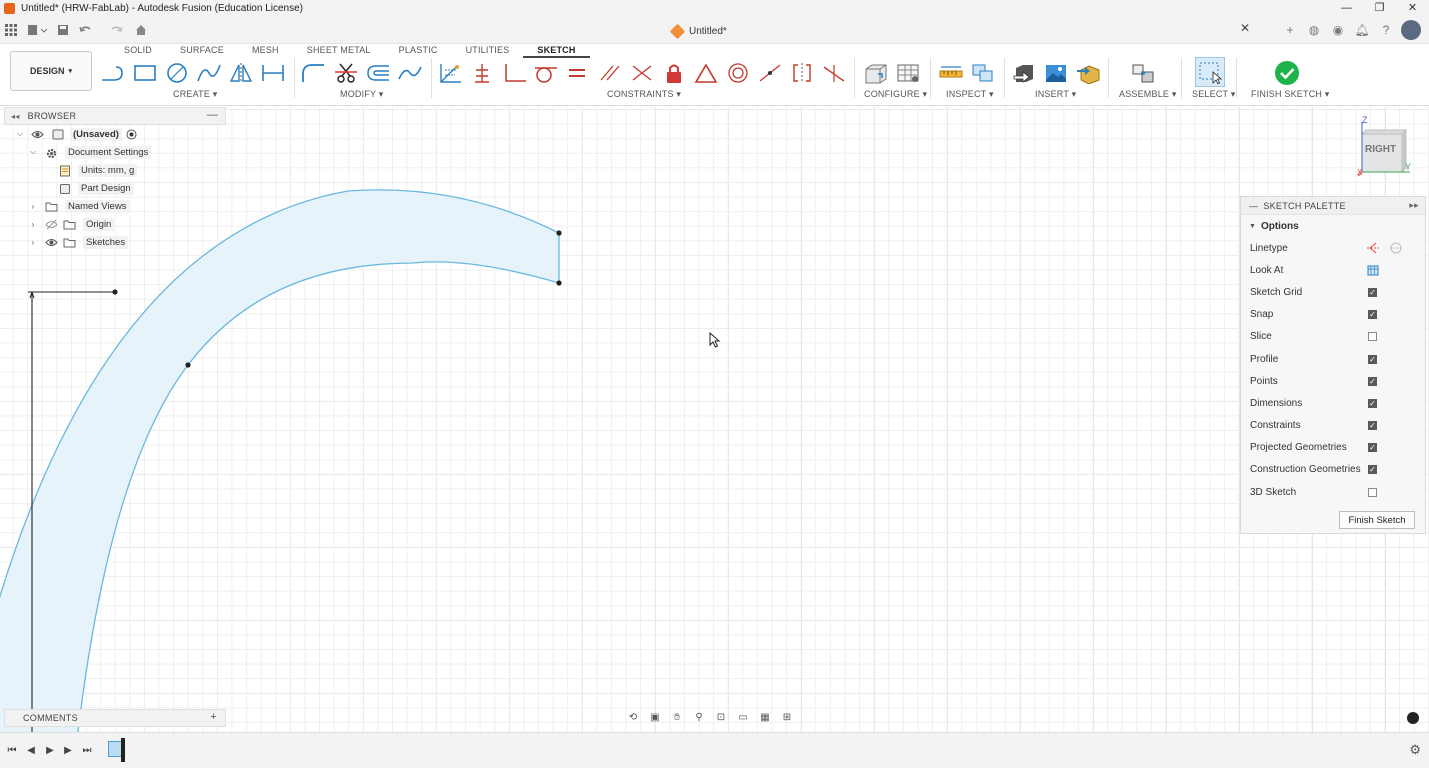  I want to click on step-back-icon: ◀, so click(31, 750).